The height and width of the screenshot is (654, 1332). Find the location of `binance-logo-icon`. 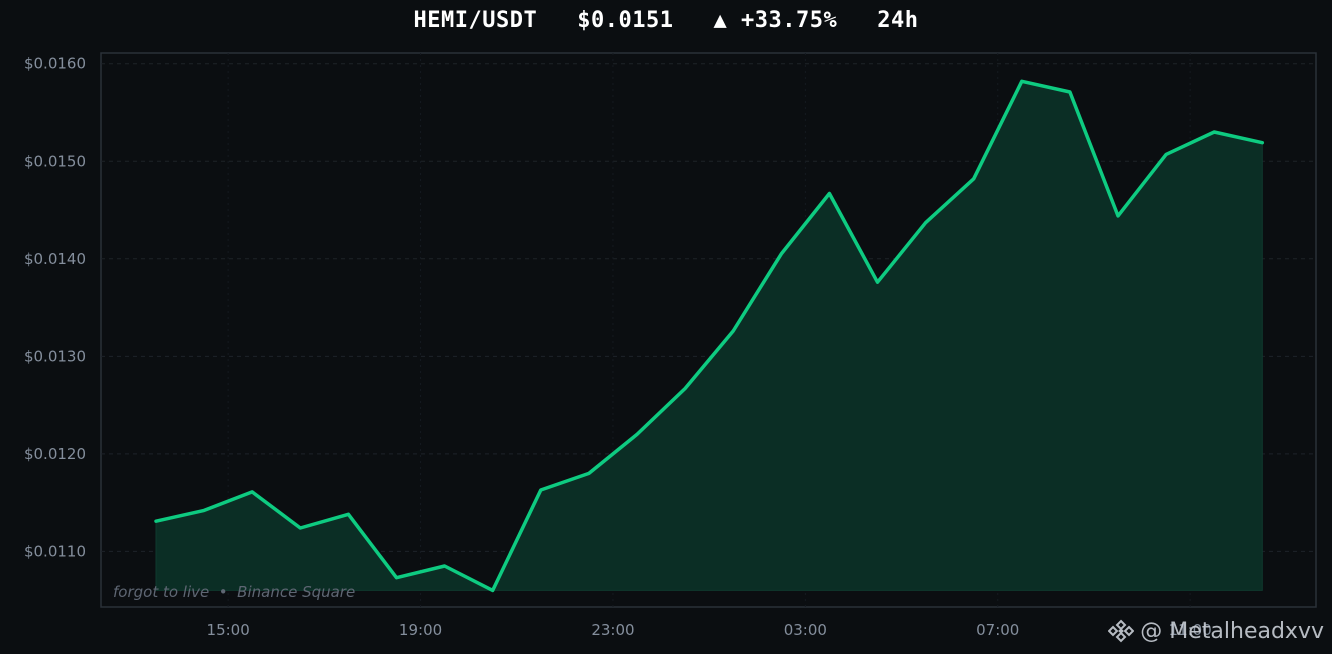

binance-logo-icon is located at coordinates (1121, 631).